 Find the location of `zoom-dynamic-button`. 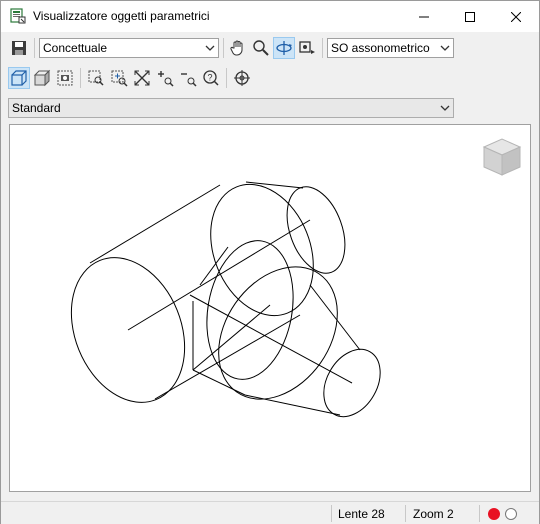

zoom-dynamic-button is located at coordinates (119, 78).